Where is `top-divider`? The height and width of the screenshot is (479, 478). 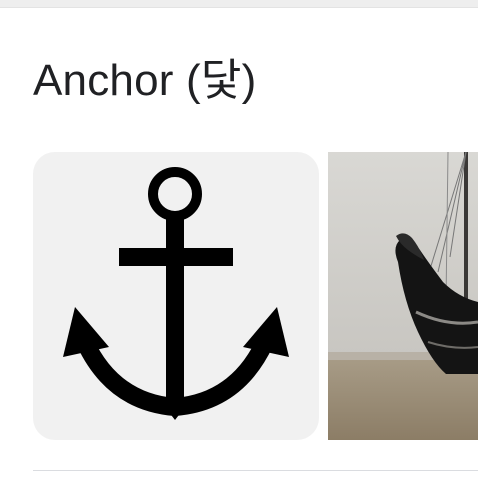
top-divider is located at coordinates (239, 4).